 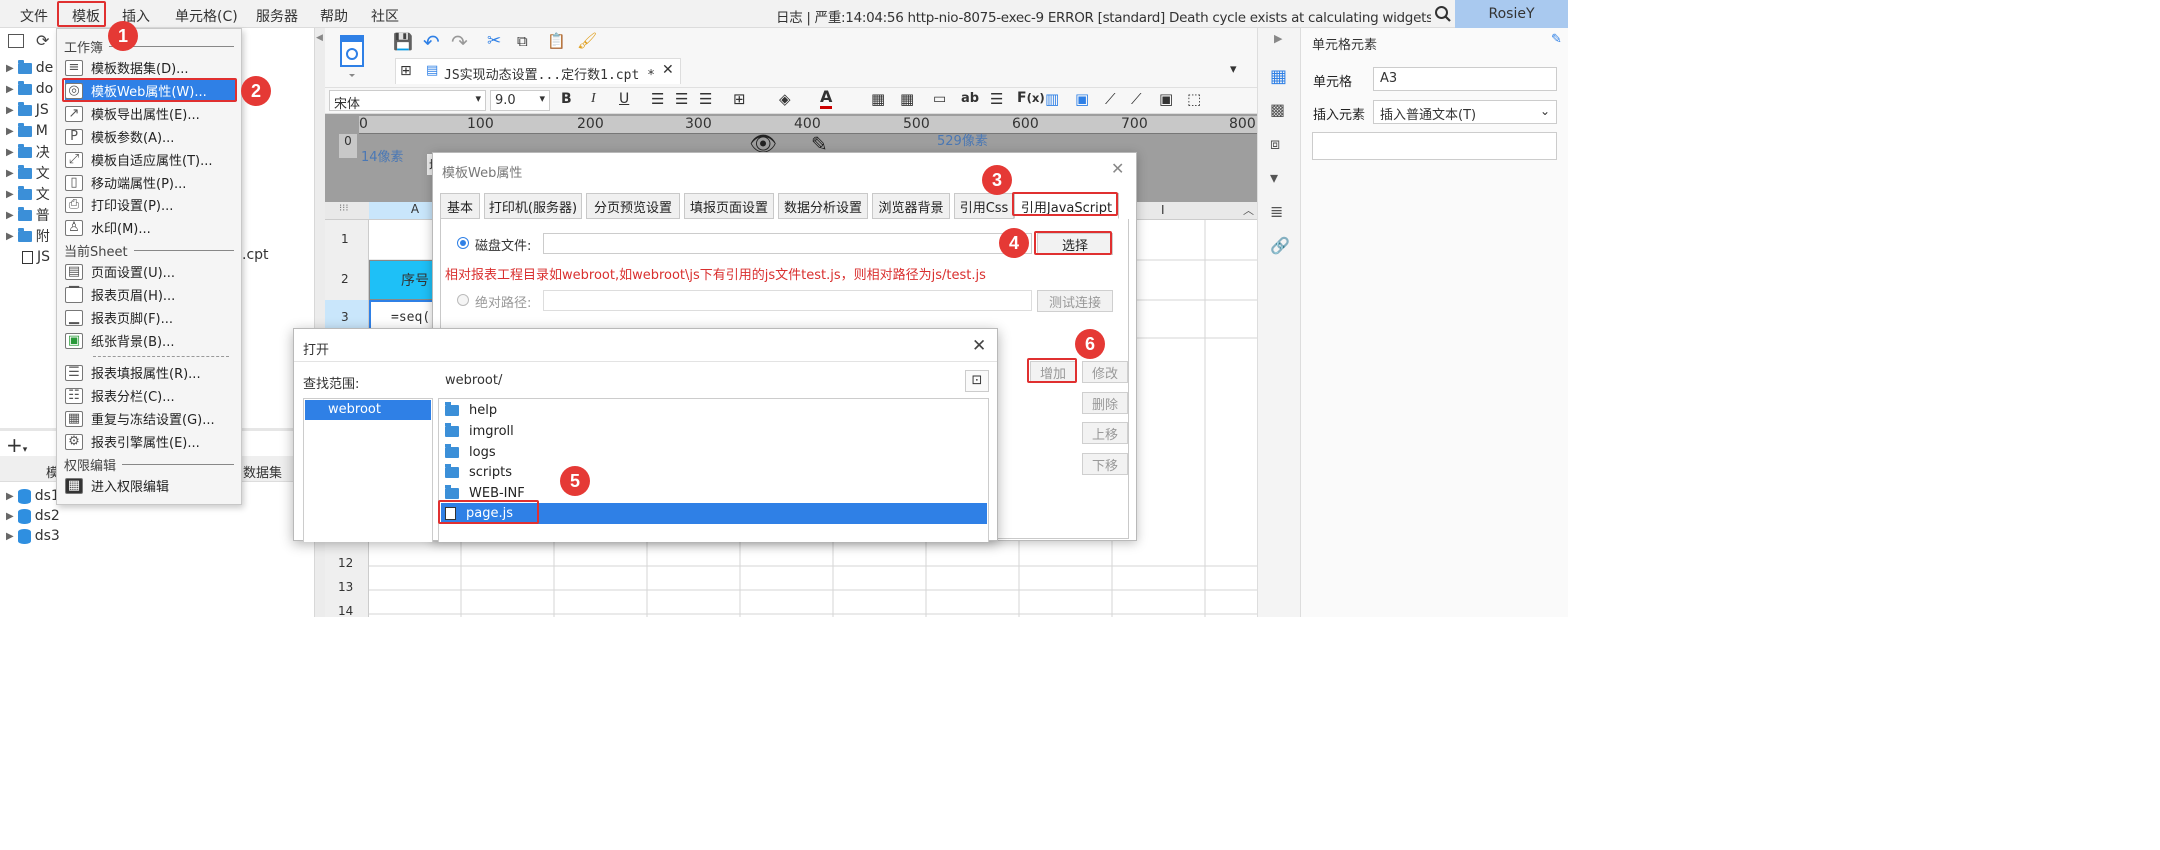 What do you see at coordinates (714, 493) in the screenshot?
I see `file-row: WEB-INF` at bounding box center [714, 493].